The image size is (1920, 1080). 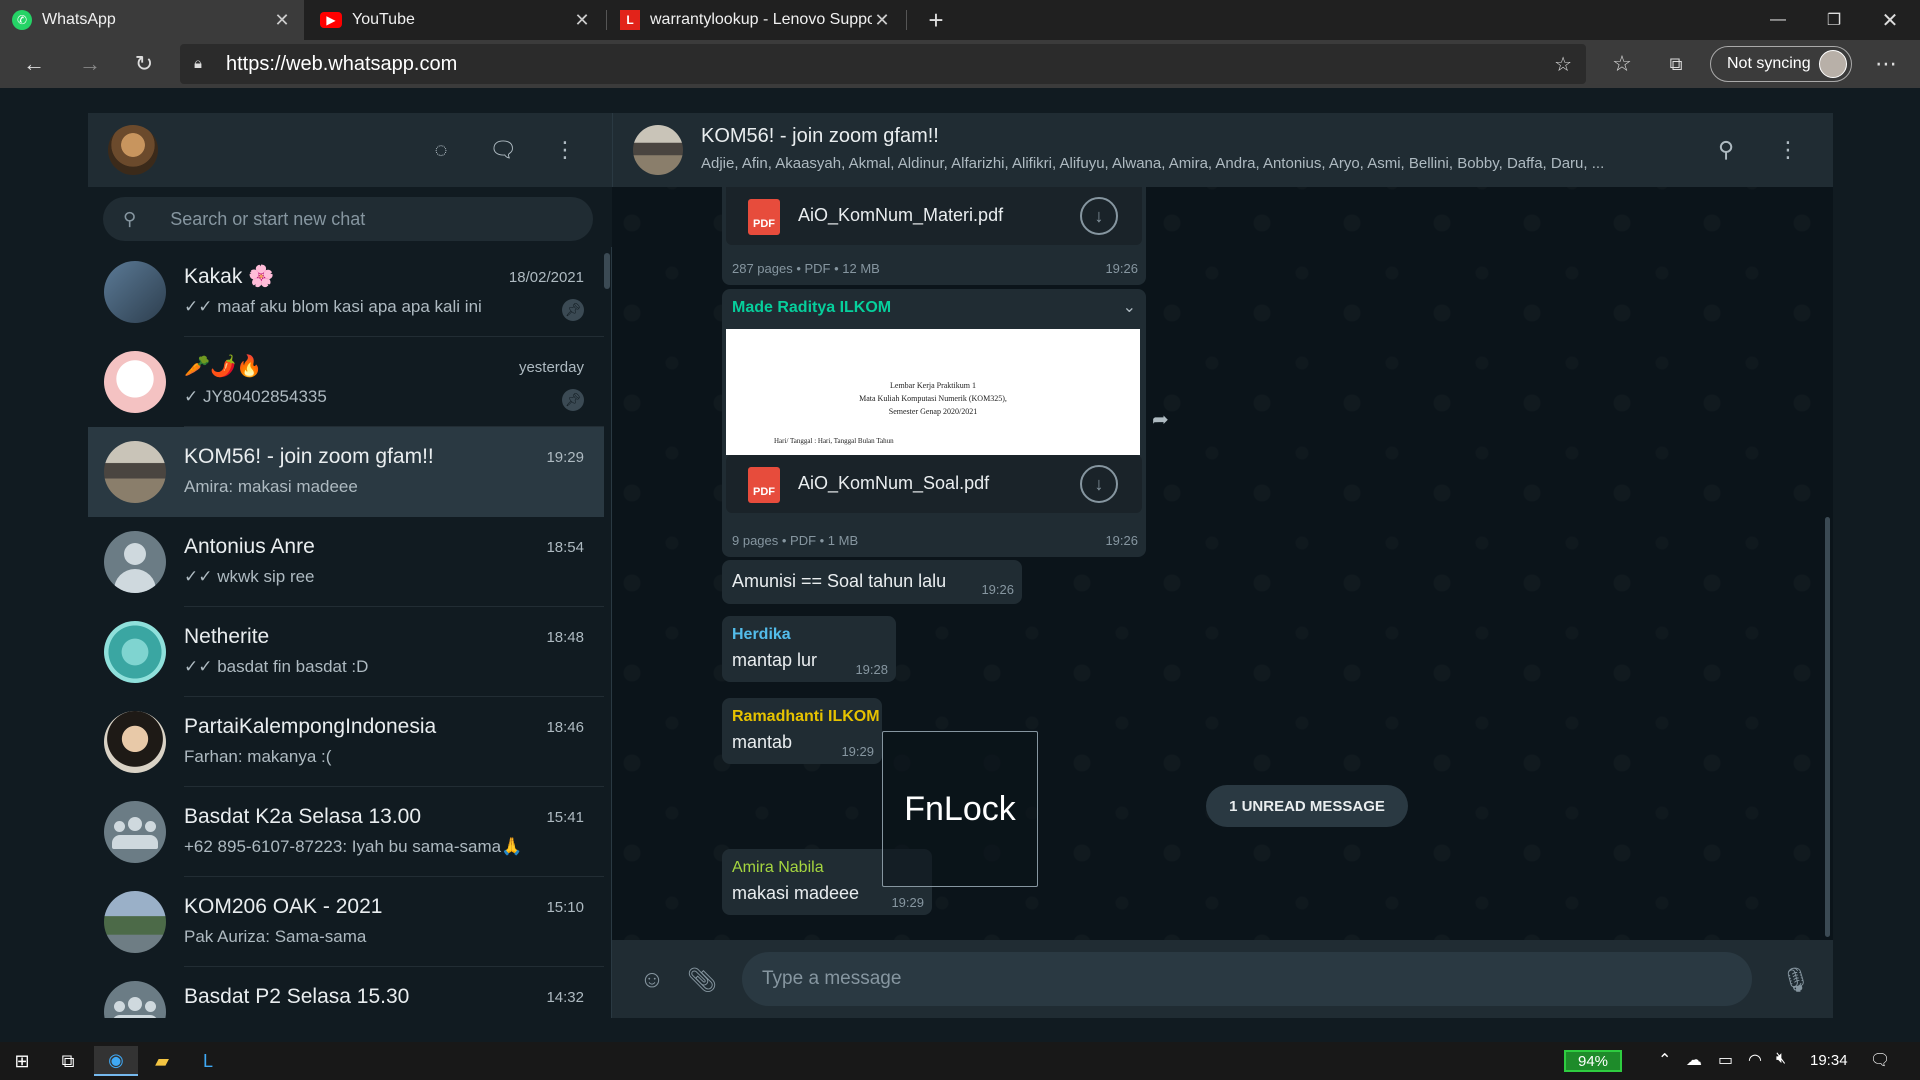 I want to click on text-message: Amunisi == Soal tahun lalu 19:26, so click(x=872, y=582).